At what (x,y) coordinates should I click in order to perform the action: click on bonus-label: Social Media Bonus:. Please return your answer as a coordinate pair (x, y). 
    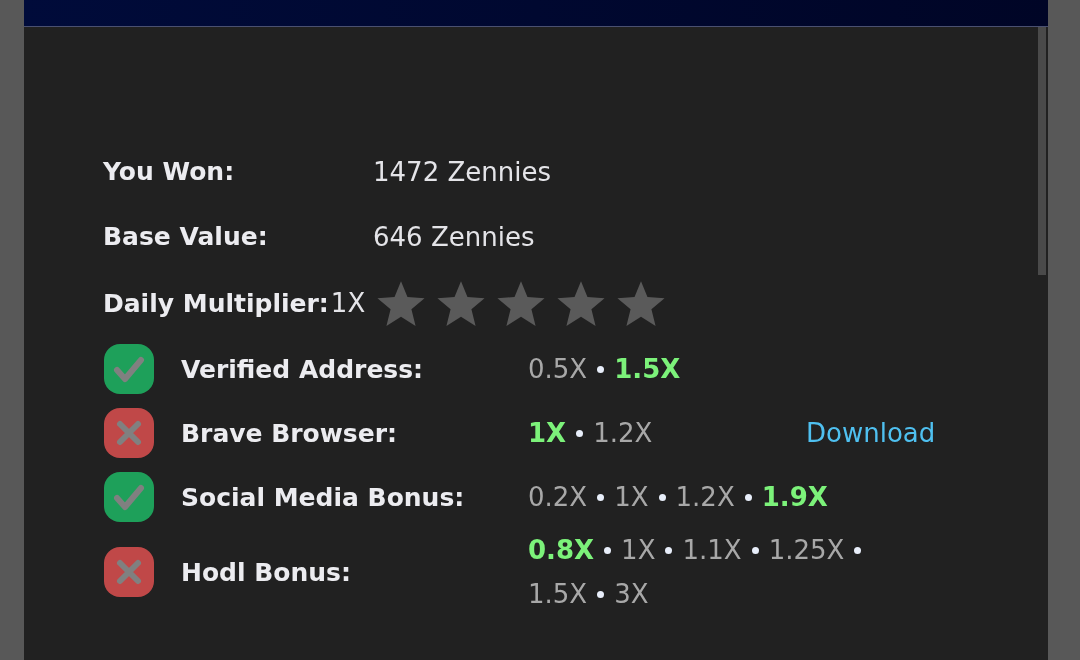
    Looking at the image, I should click on (323, 497).